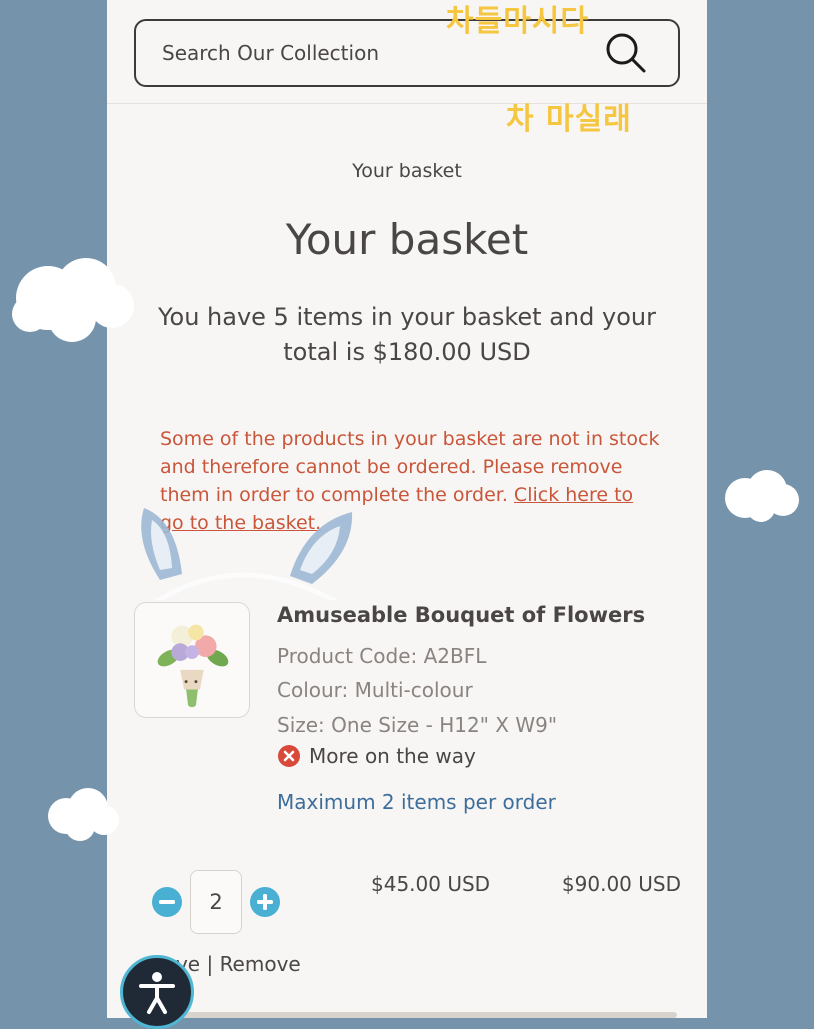  What do you see at coordinates (382, 656) in the screenshot?
I see `product-code: Product Code: A2BFL` at bounding box center [382, 656].